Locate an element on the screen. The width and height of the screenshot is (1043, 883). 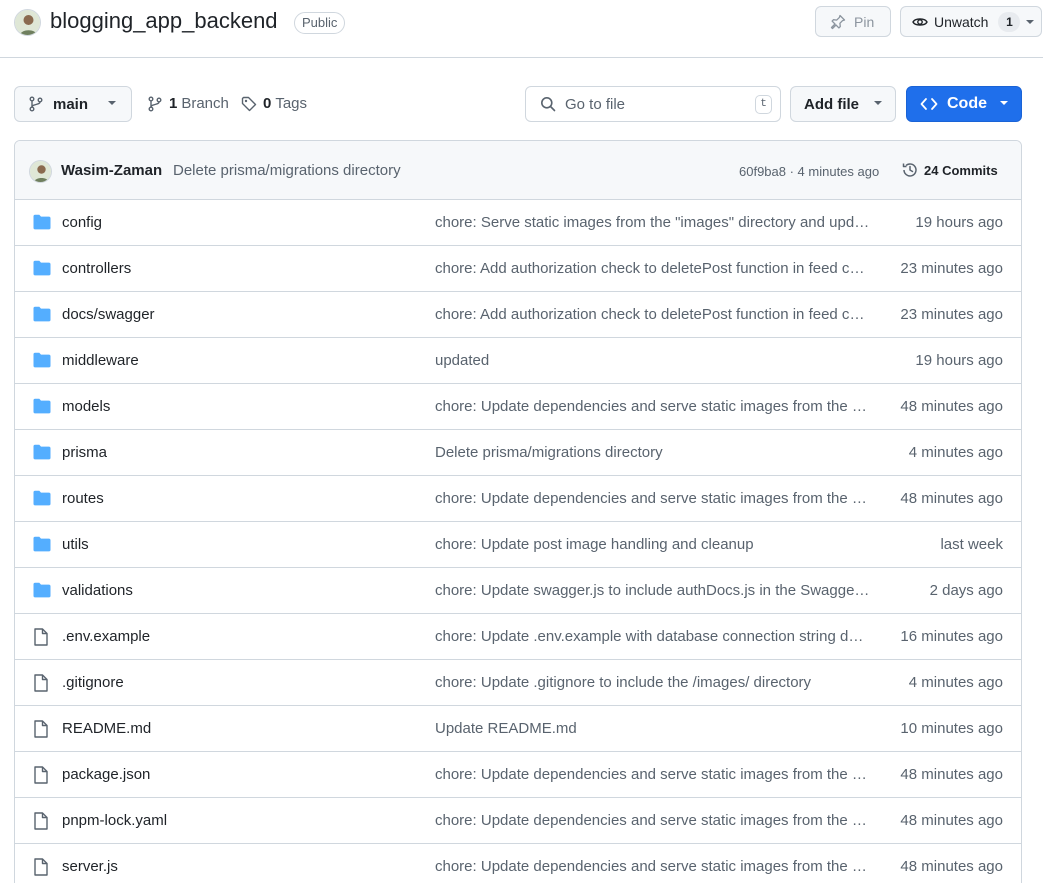
go-to-file-input is located at coordinates (655, 104).